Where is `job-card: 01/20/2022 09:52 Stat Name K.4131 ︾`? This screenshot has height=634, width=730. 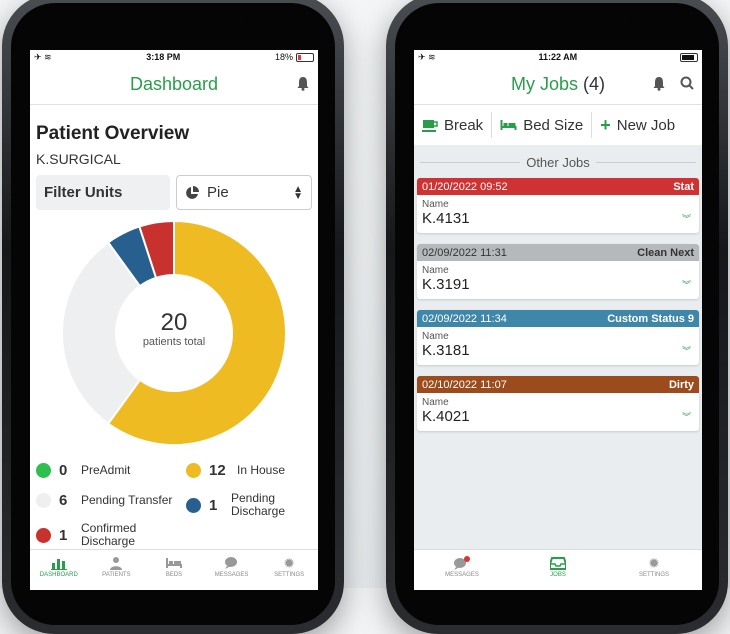 job-card: 01/20/2022 09:52 Stat Name K.4131 ︾ is located at coordinates (558, 205).